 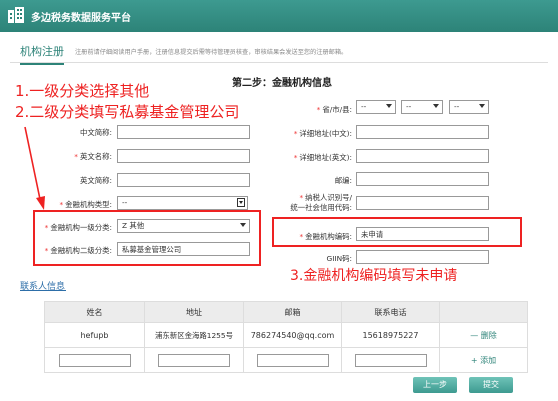 I want to click on contact-link-underline, so click(x=43, y=290).